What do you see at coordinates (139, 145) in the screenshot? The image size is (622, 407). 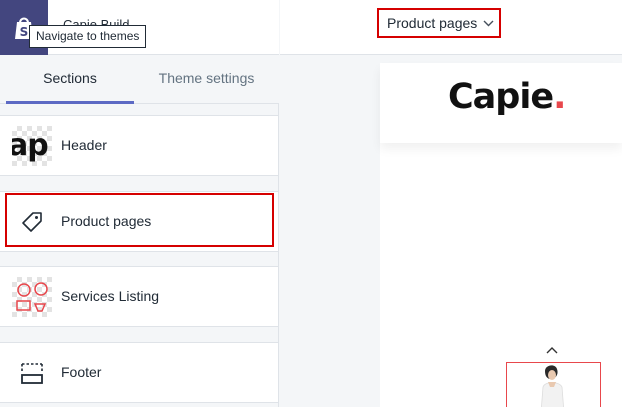 I see `section-item-header: ap Header` at bounding box center [139, 145].